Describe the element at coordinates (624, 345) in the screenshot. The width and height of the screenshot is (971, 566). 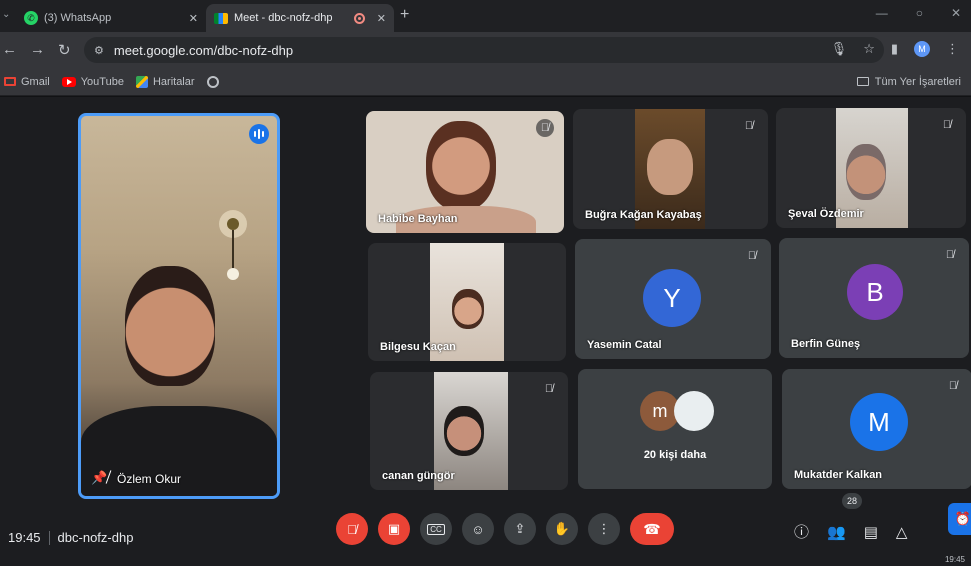
I see `participant-name: Yasemin Catal` at that location.